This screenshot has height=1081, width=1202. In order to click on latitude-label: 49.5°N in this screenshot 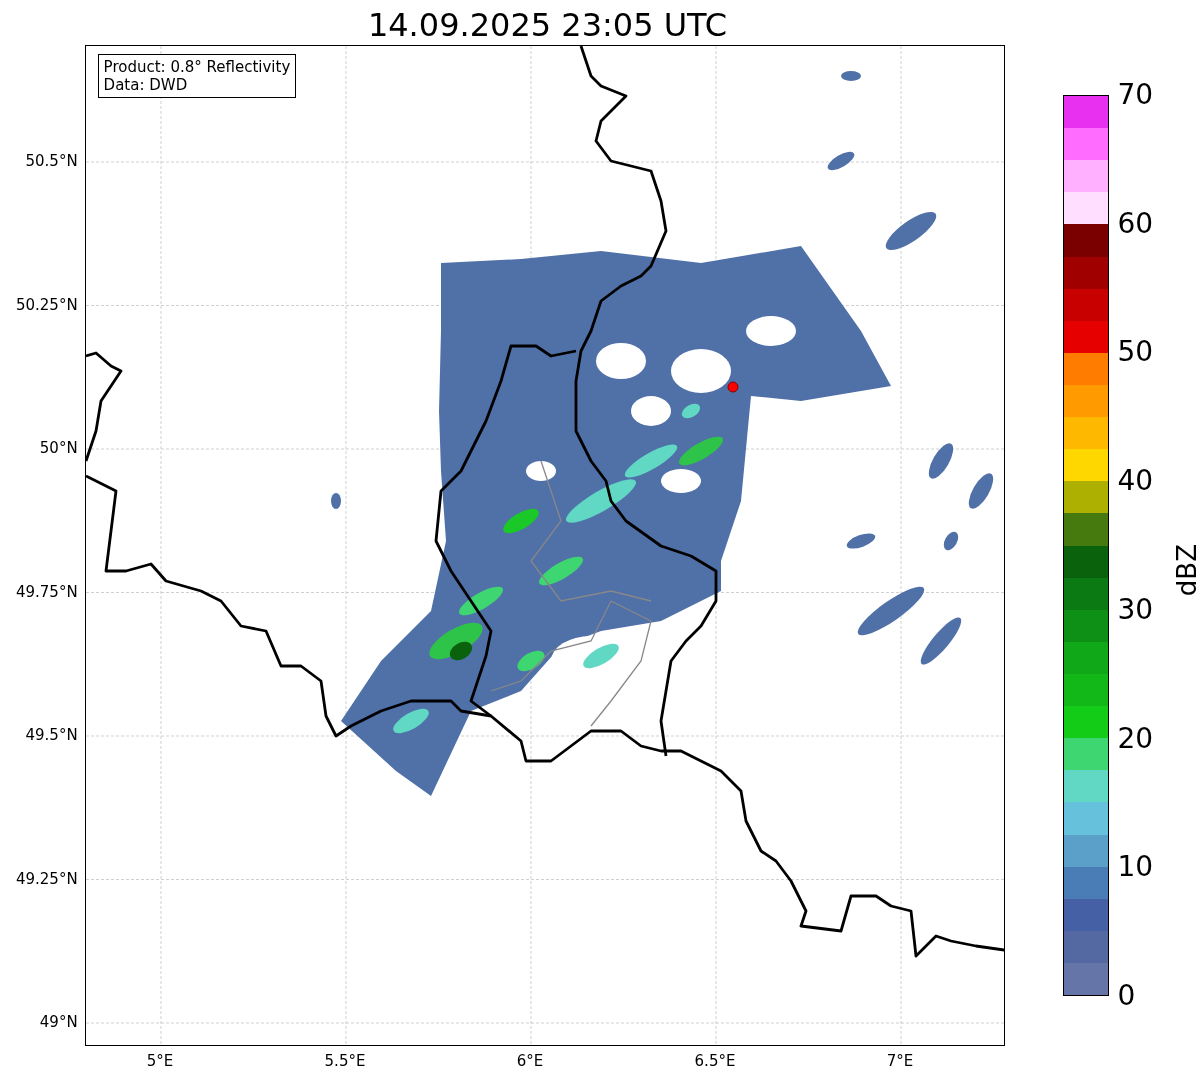, I will do `click(51, 735)`.